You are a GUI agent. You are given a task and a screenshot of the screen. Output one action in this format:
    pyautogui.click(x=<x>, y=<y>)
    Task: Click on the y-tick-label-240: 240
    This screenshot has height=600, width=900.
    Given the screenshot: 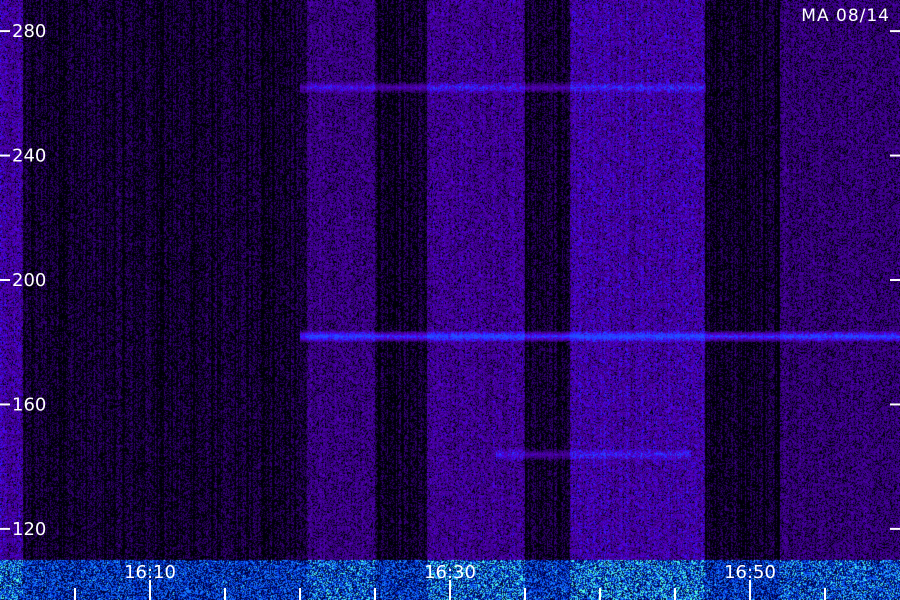 What is the action you would take?
    pyautogui.click(x=29, y=156)
    